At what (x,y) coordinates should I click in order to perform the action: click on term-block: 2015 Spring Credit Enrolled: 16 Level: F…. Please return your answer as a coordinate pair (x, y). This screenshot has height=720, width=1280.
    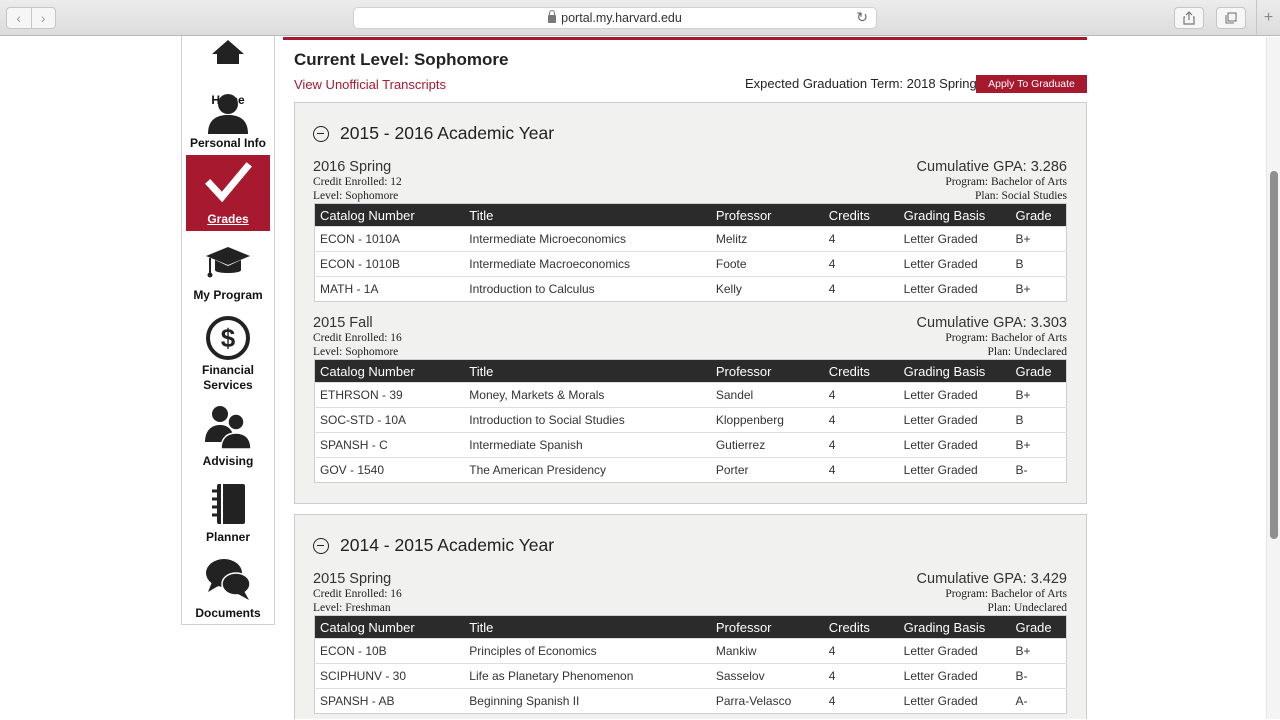
    Looking at the image, I should click on (690, 645).